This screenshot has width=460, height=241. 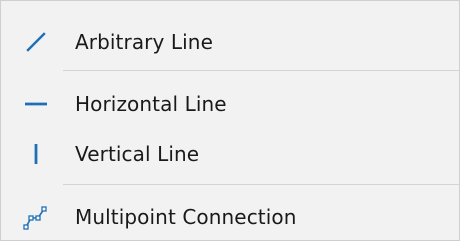 I want to click on menu-item-label: Multipoint Connection, so click(x=186, y=217).